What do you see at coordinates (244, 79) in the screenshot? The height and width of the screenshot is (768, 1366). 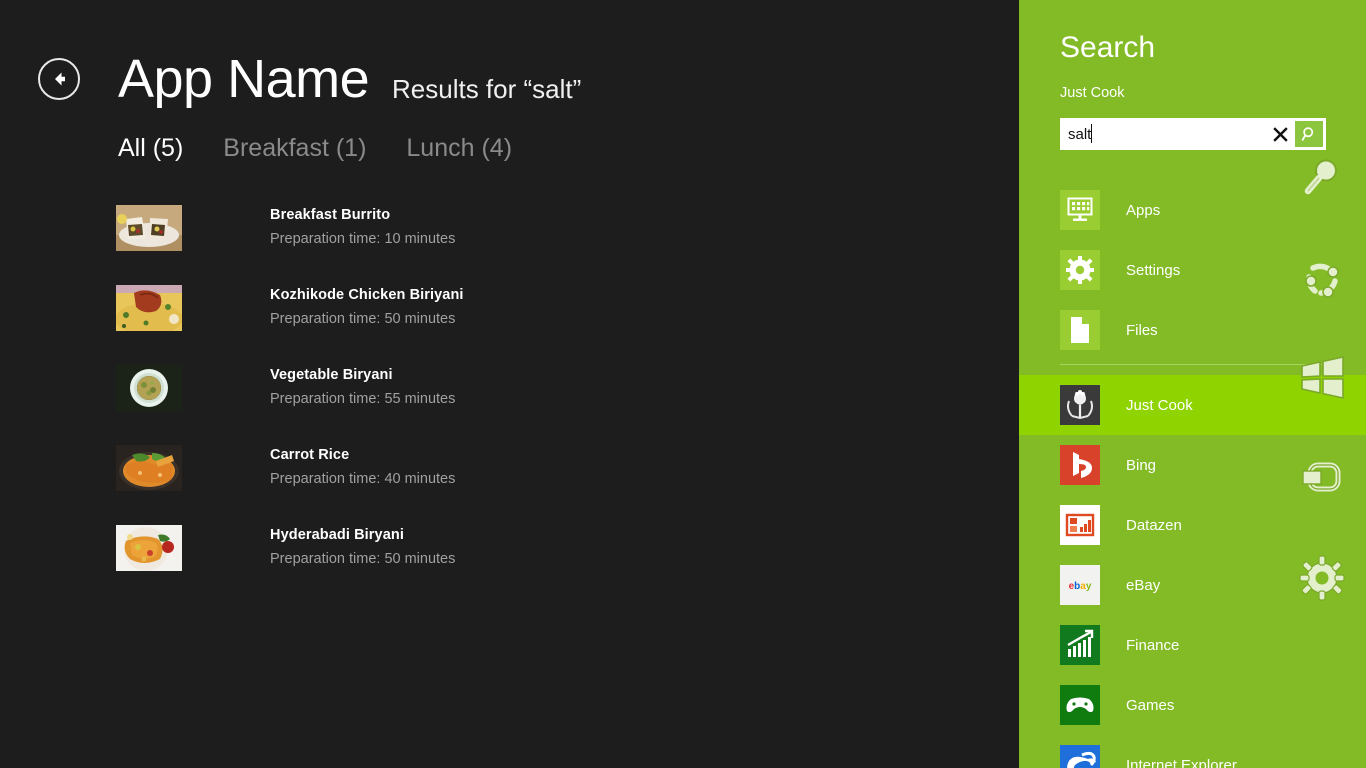 I see `page-title: App Name` at bounding box center [244, 79].